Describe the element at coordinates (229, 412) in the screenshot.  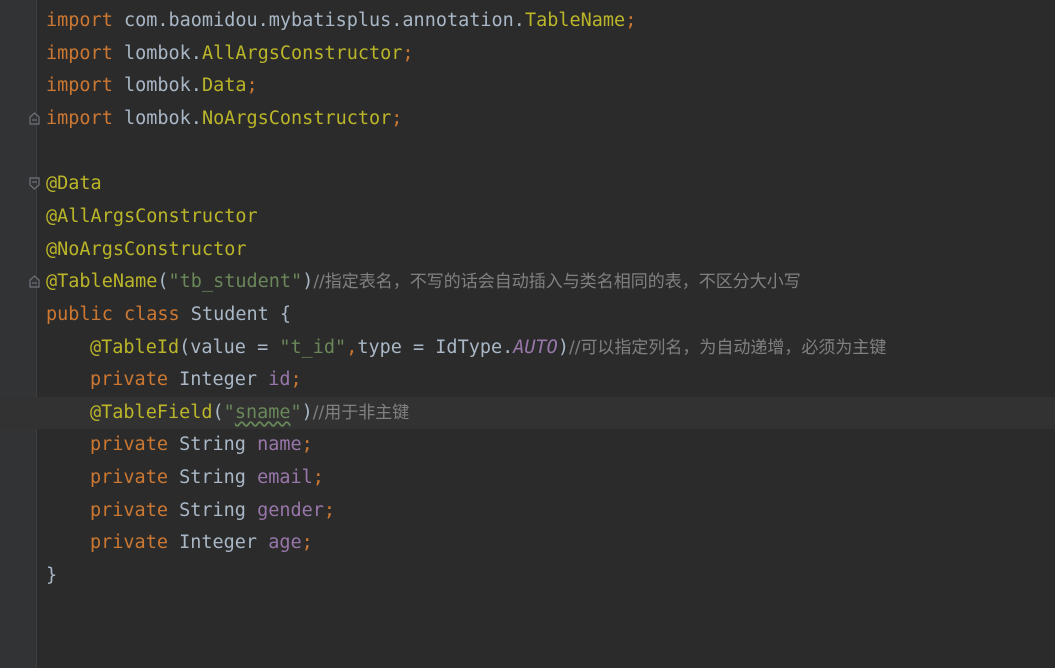
I see `code-token: "` at that location.